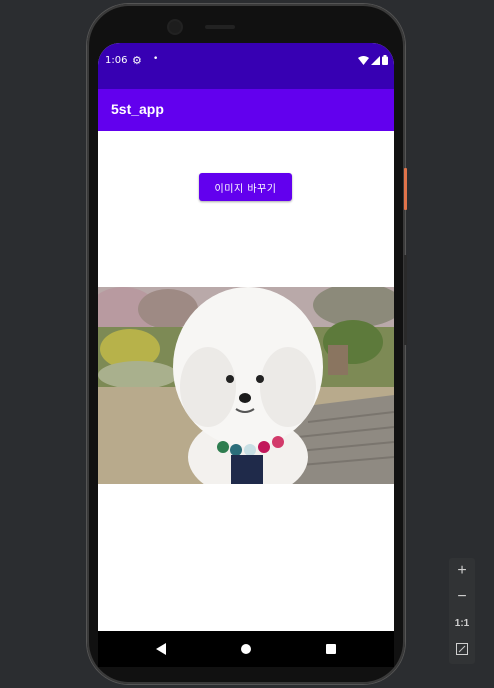  Describe the element at coordinates (331, 649) in the screenshot. I see `recents-icon` at that location.